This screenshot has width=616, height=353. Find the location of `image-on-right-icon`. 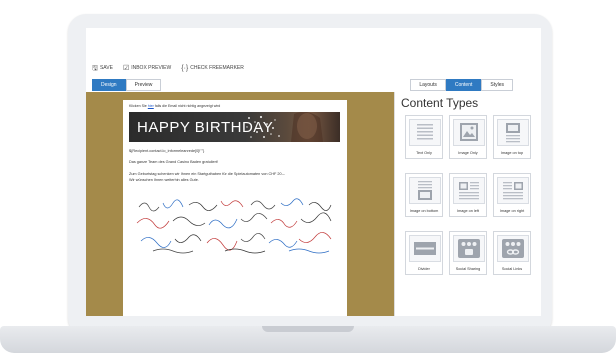

image-on-right-icon is located at coordinates (513, 190).